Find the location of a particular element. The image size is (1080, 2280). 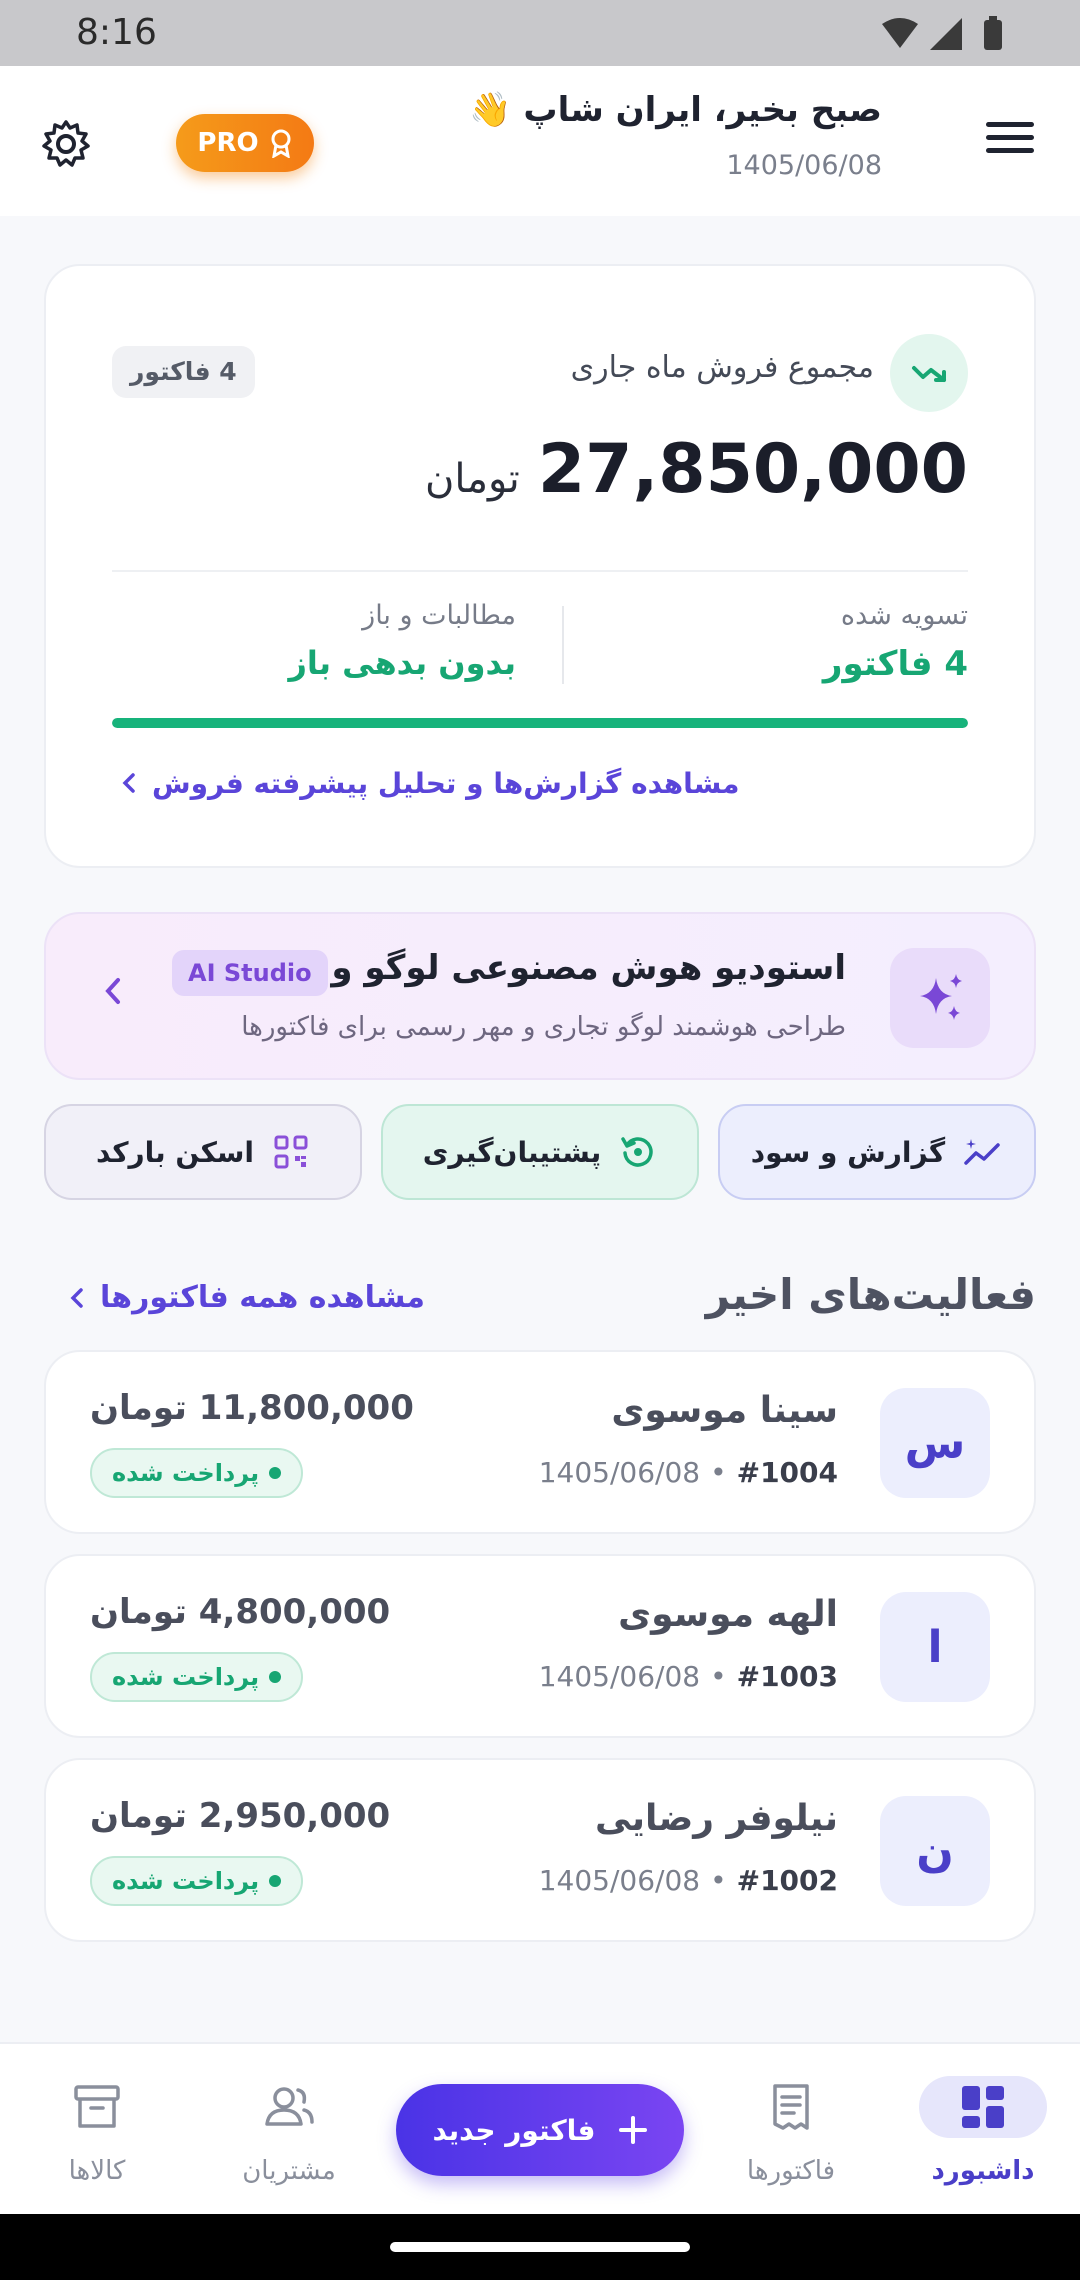

card-divider is located at coordinates (540, 571).